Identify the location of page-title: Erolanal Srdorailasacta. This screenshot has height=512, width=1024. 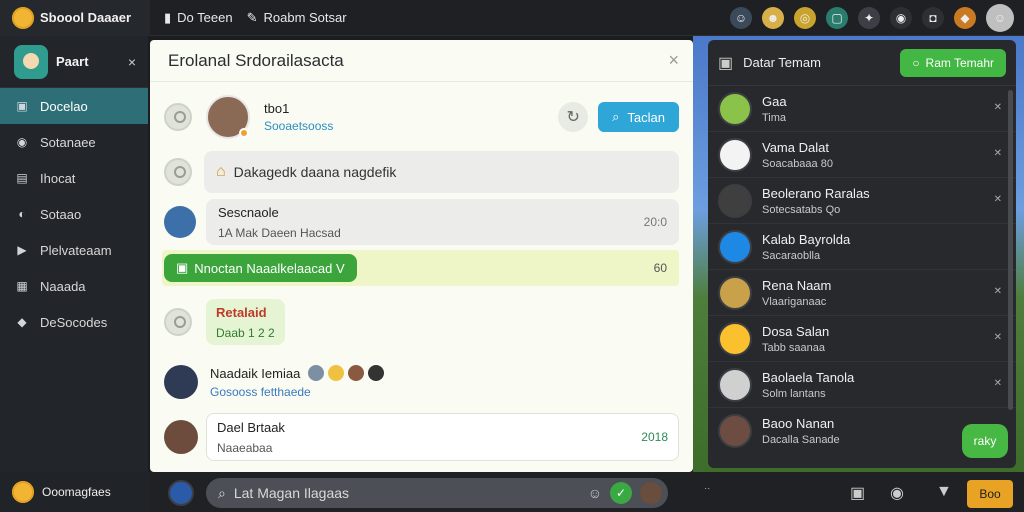
(256, 60).